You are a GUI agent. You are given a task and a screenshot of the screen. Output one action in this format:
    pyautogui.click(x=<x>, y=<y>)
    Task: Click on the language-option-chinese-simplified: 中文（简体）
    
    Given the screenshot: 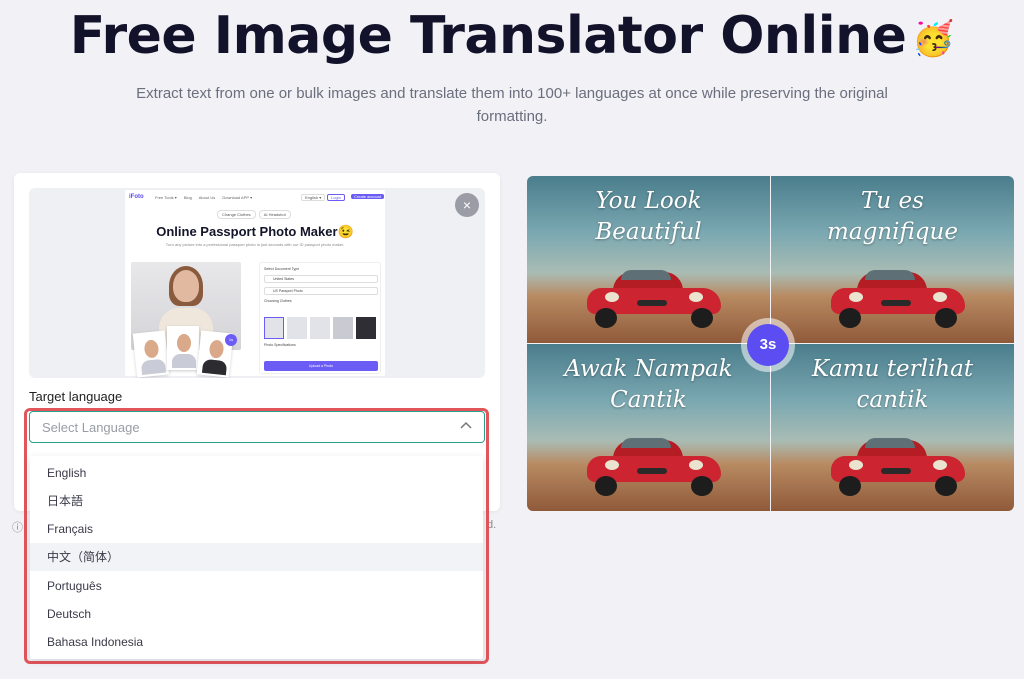 What is the action you would take?
    pyautogui.click(x=256, y=557)
    